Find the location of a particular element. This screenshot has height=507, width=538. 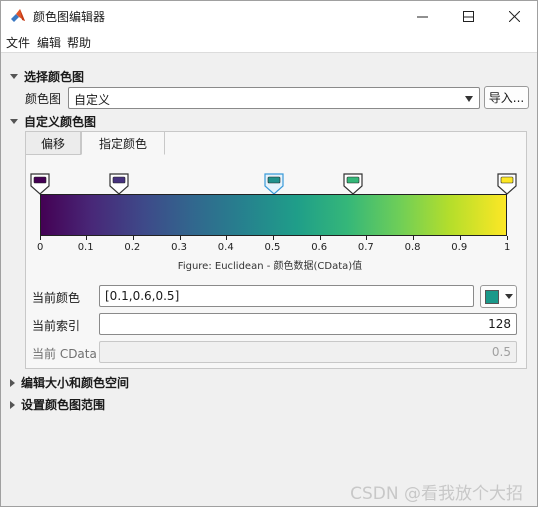

minimize-button-real is located at coordinates (422, 16).